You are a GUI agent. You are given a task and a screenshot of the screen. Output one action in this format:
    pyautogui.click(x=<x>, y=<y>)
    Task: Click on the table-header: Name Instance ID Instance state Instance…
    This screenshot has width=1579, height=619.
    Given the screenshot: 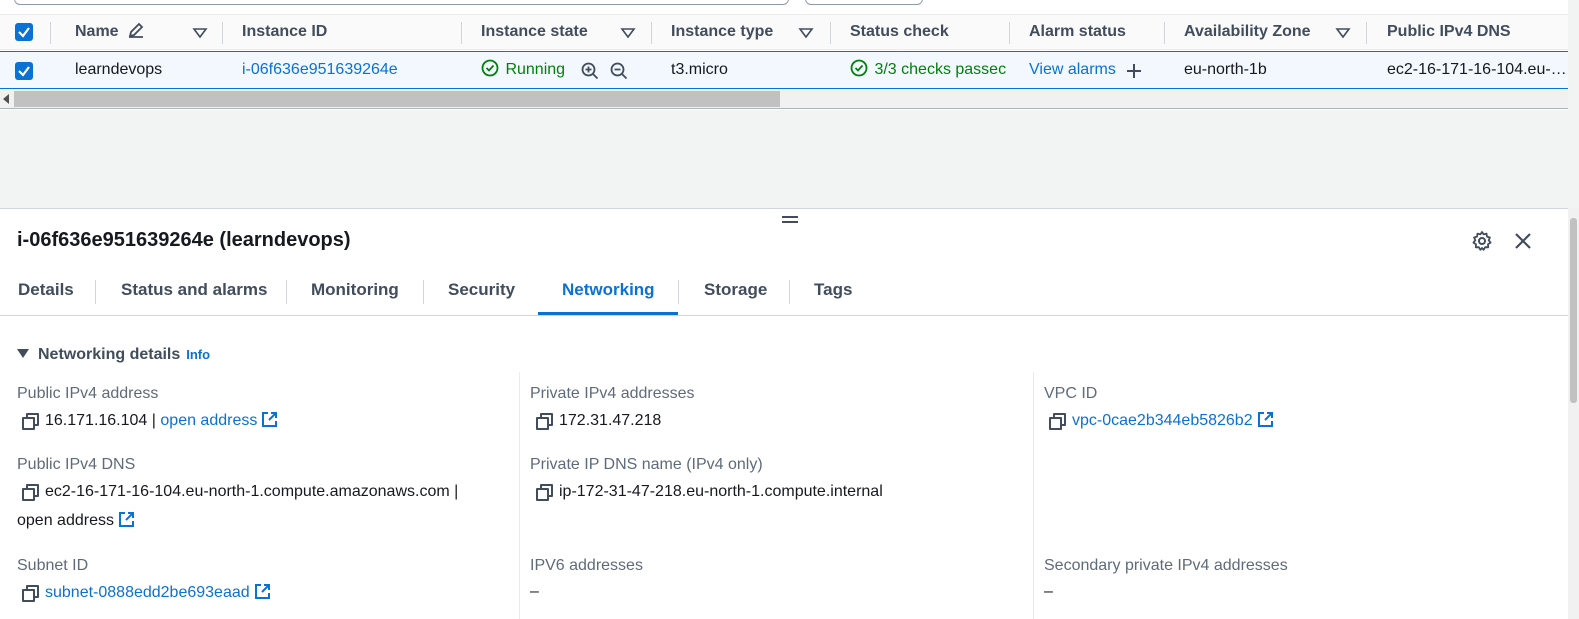 What is the action you would take?
    pyautogui.click(x=784, y=32)
    